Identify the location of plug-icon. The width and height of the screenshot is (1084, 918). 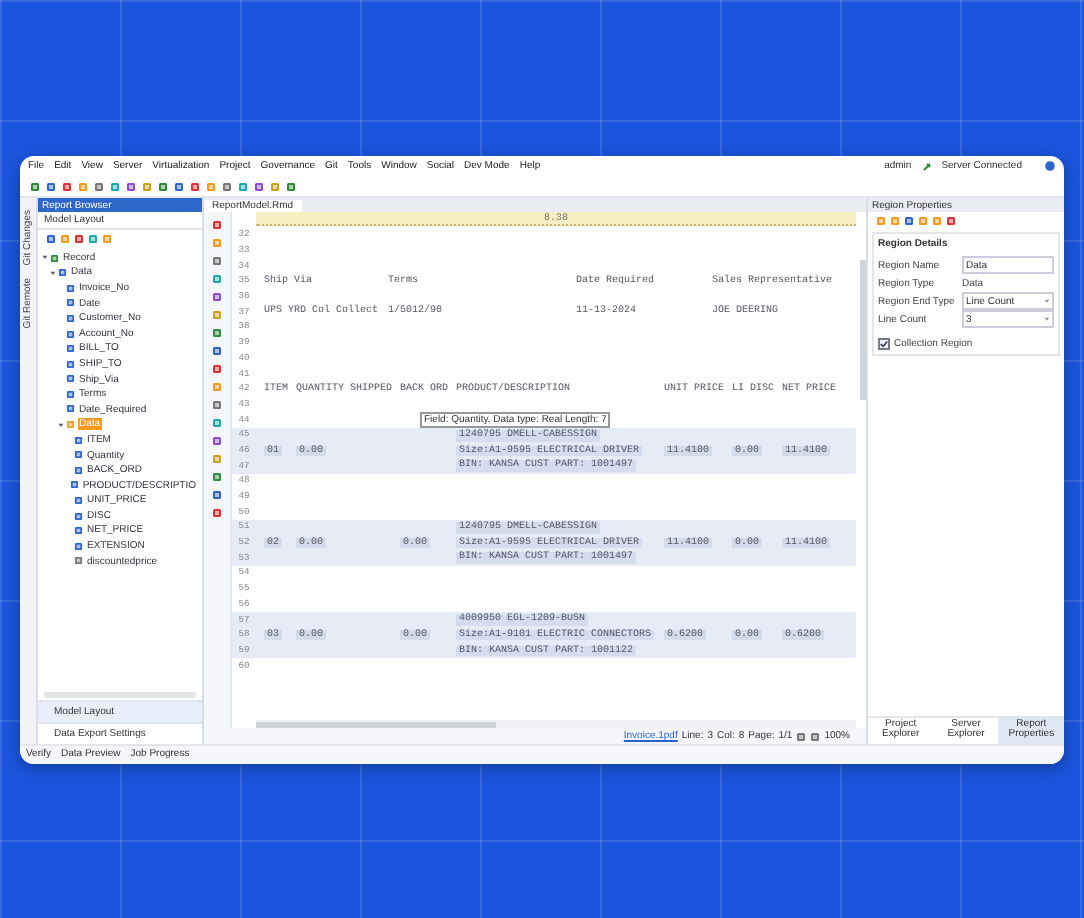
(926, 166).